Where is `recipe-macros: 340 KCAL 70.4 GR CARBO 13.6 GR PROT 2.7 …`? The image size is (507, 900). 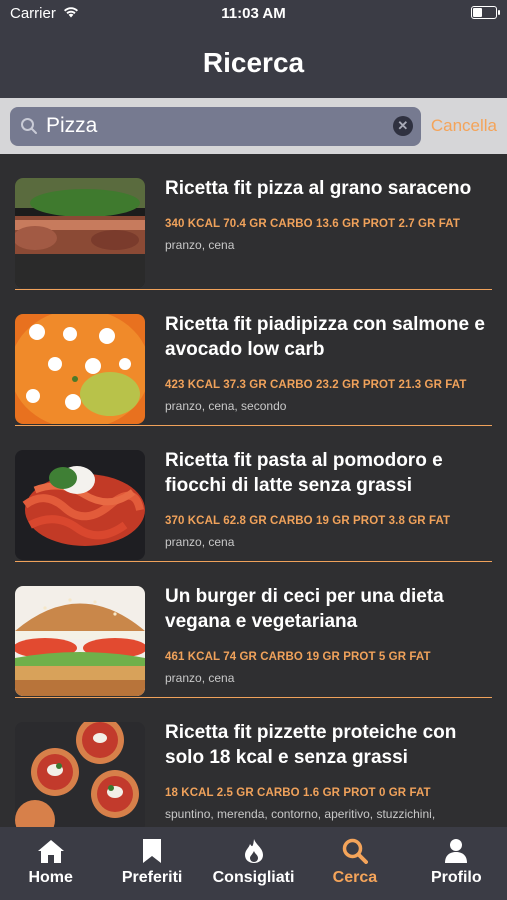
recipe-macros: 340 KCAL 70.4 GR CARBO 13.6 GR PROT 2.7 … is located at coordinates (312, 224).